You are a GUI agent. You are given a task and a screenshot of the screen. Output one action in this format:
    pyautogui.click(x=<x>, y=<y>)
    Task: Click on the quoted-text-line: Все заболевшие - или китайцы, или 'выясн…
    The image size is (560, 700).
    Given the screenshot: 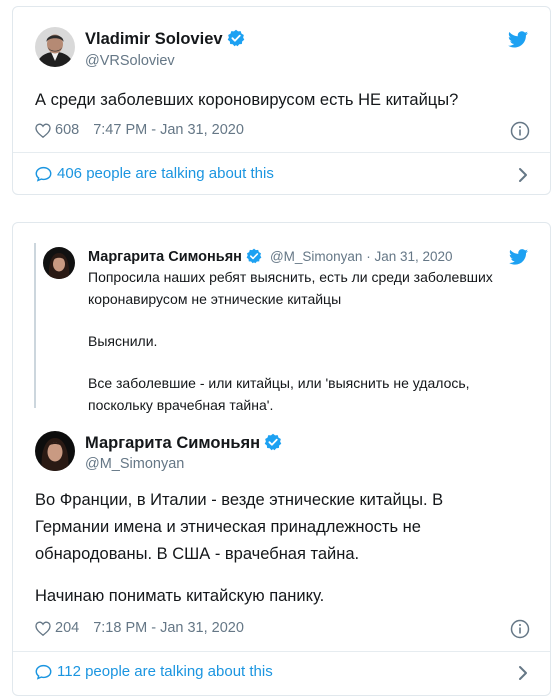 What is the action you would take?
    pyautogui.click(x=279, y=383)
    